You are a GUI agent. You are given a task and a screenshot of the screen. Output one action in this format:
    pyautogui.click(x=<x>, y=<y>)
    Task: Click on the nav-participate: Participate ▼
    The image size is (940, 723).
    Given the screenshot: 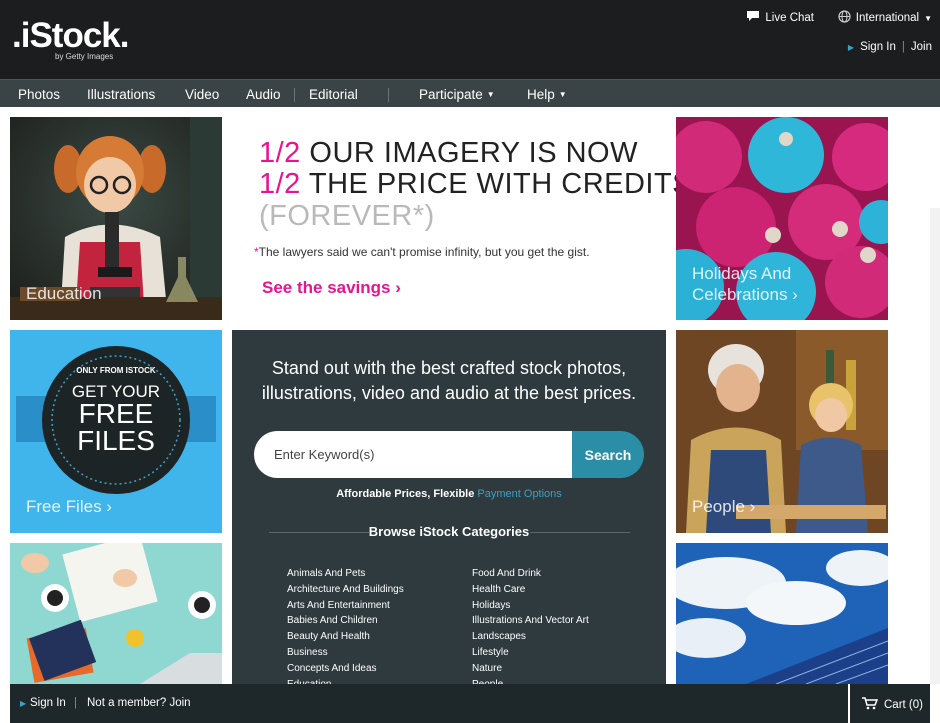 What is the action you would take?
    pyautogui.click(x=457, y=94)
    